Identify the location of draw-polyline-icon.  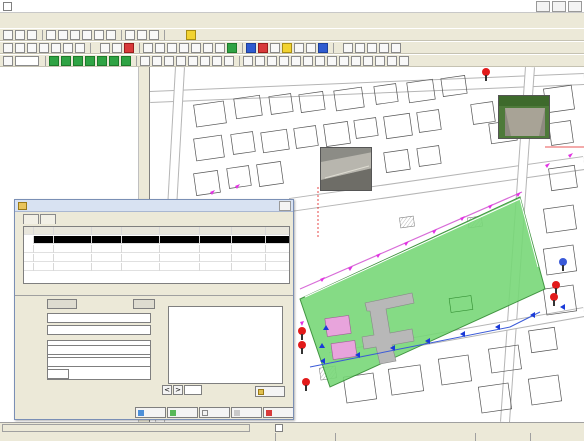
(157, 60).